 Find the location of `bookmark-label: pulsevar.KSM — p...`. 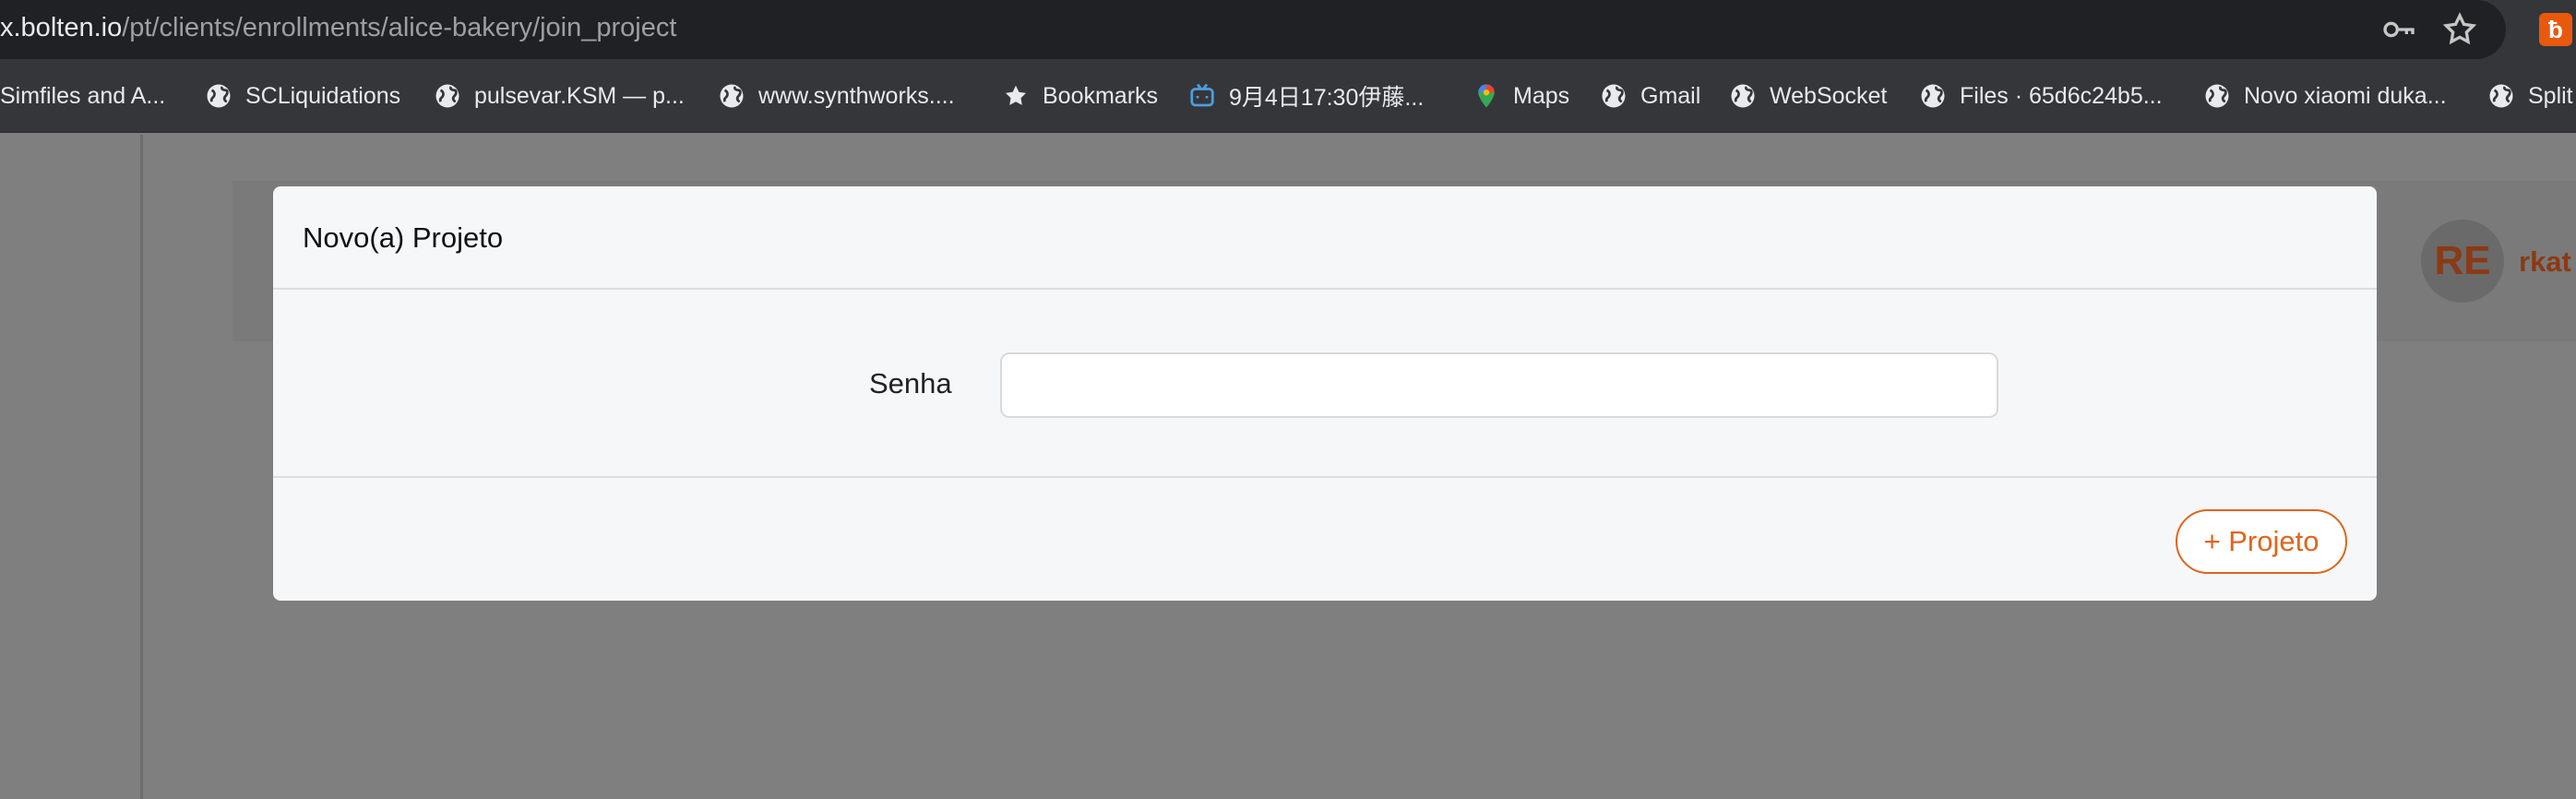

bookmark-label: pulsevar.KSM — p... is located at coordinates (579, 95).